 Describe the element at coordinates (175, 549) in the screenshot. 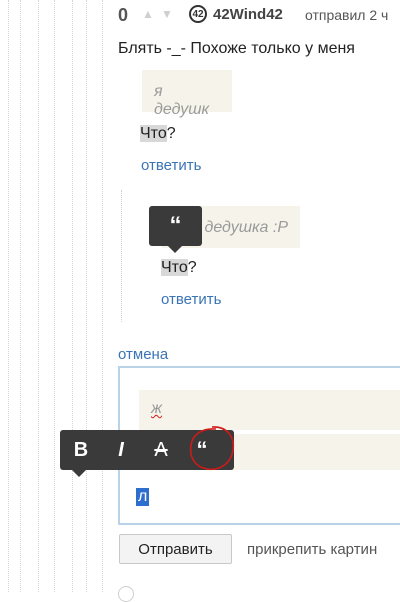

I see `submit-button: Отправить` at that location.